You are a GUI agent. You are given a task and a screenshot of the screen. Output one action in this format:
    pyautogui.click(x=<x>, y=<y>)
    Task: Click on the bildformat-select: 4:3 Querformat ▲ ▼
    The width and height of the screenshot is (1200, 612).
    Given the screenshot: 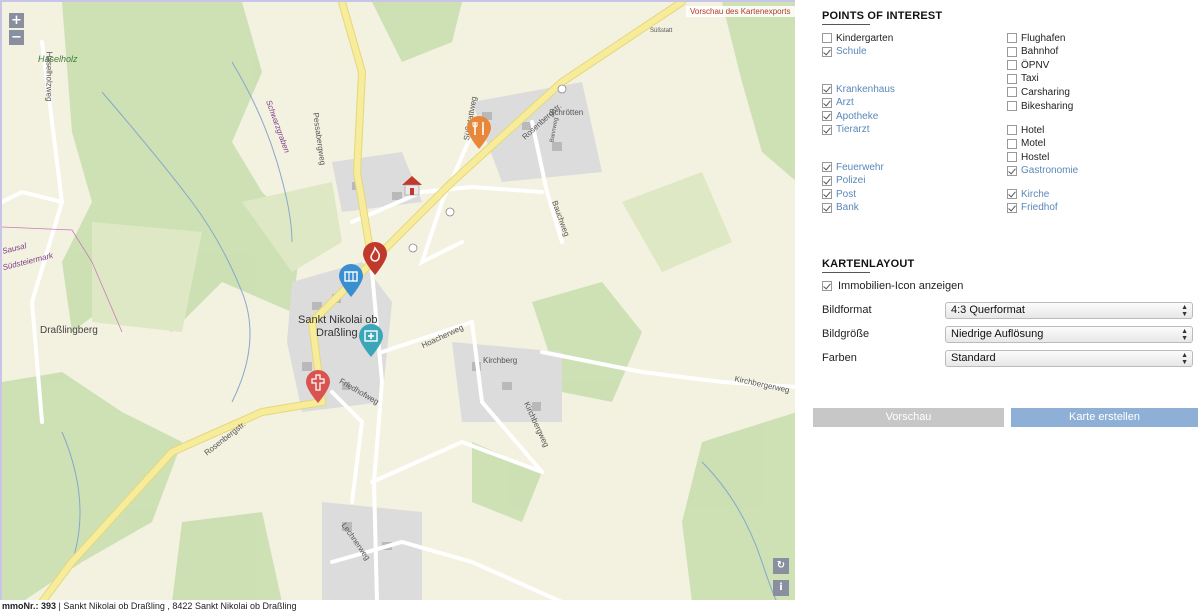 What is the action you would take?
    pyautogui.click(x=1069, y=310)
    